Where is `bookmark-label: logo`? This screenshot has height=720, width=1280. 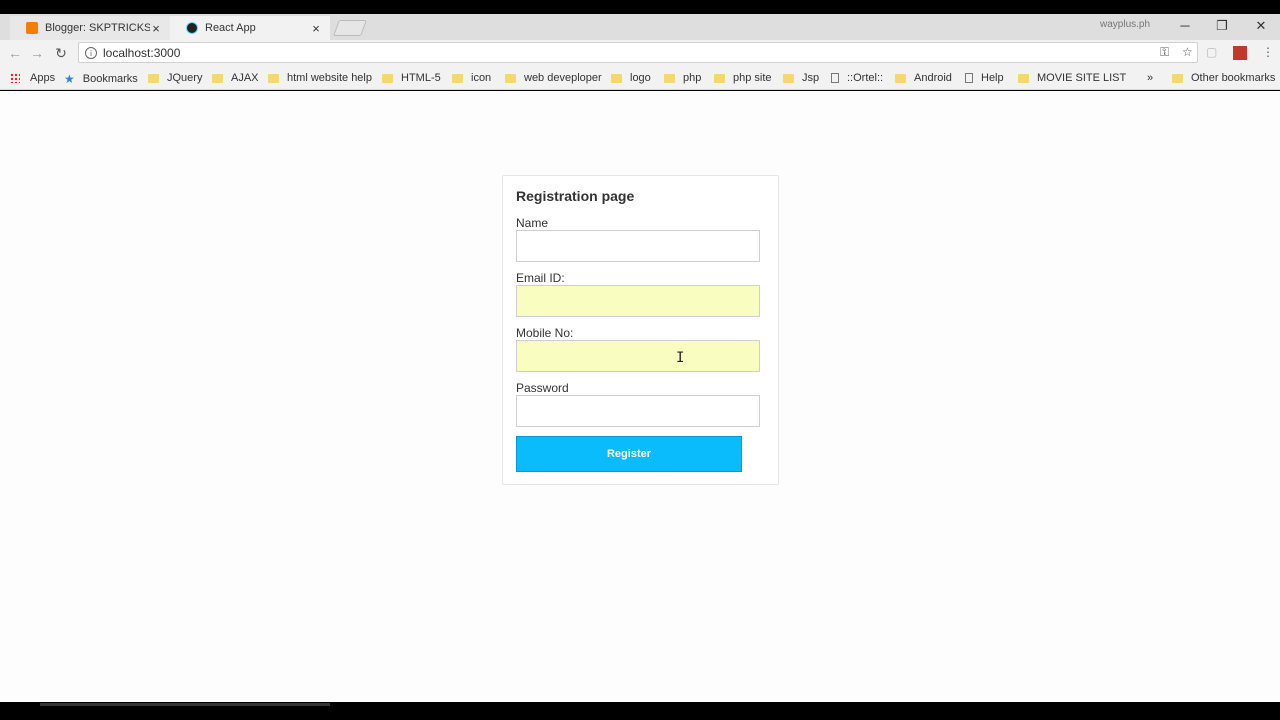
bookmark-label: logo is located at coordinates (640, 78).